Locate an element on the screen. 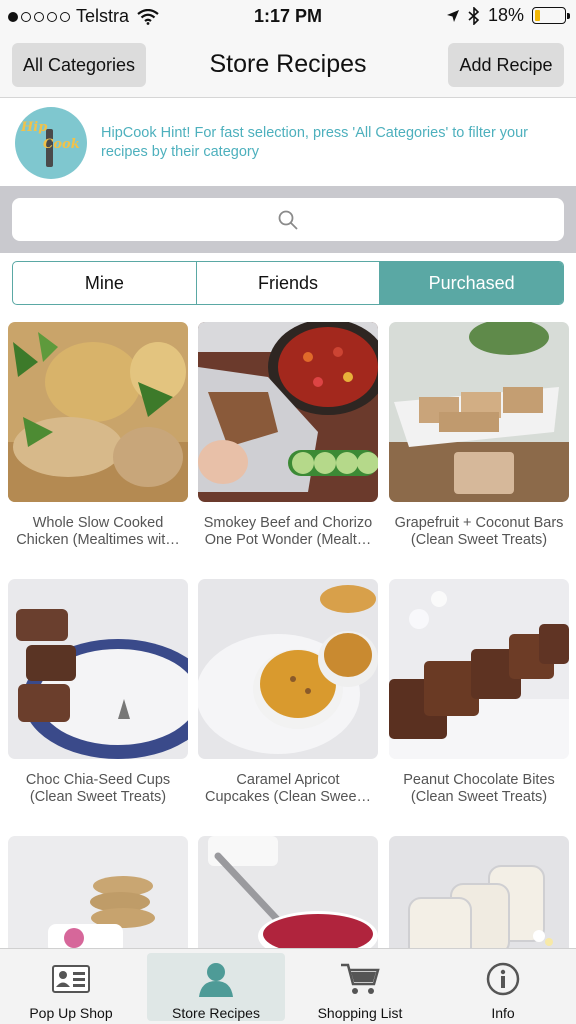 The width and height of the screenshot is (576, 1024). tab-label: Shopping List is located at coordinates (360, 1013).